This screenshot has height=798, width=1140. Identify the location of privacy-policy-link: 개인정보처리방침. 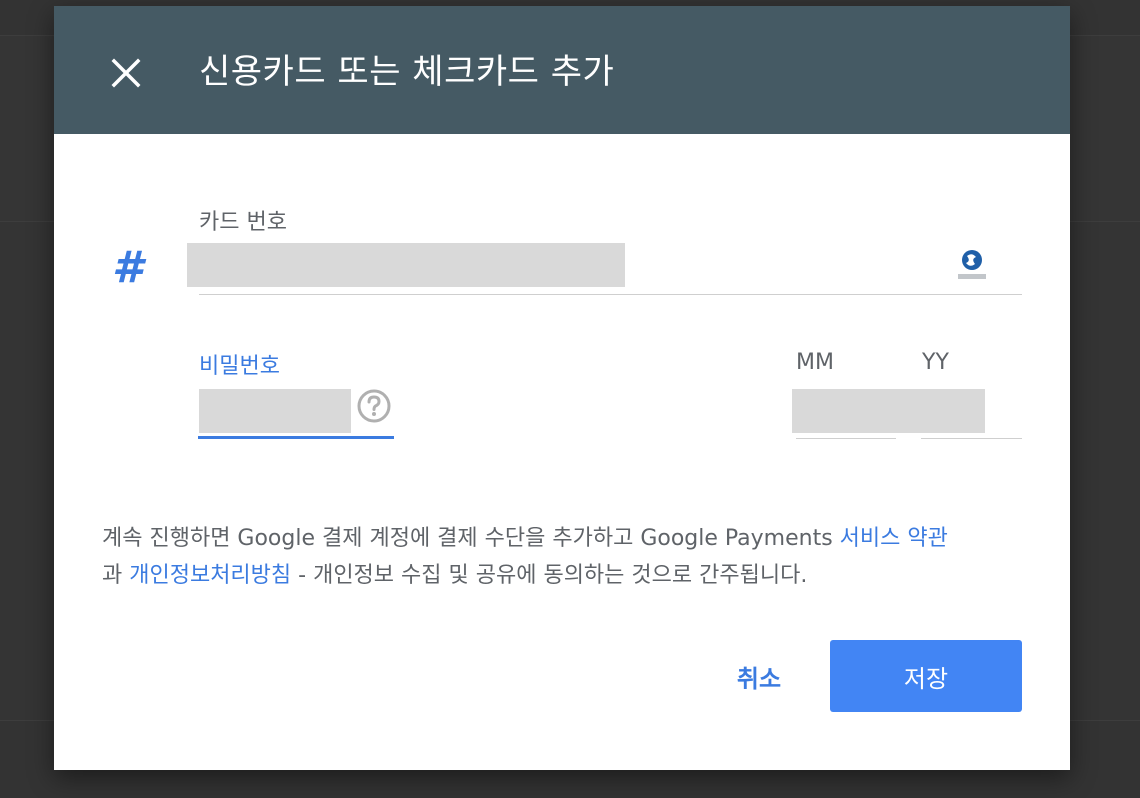
(210, 575).